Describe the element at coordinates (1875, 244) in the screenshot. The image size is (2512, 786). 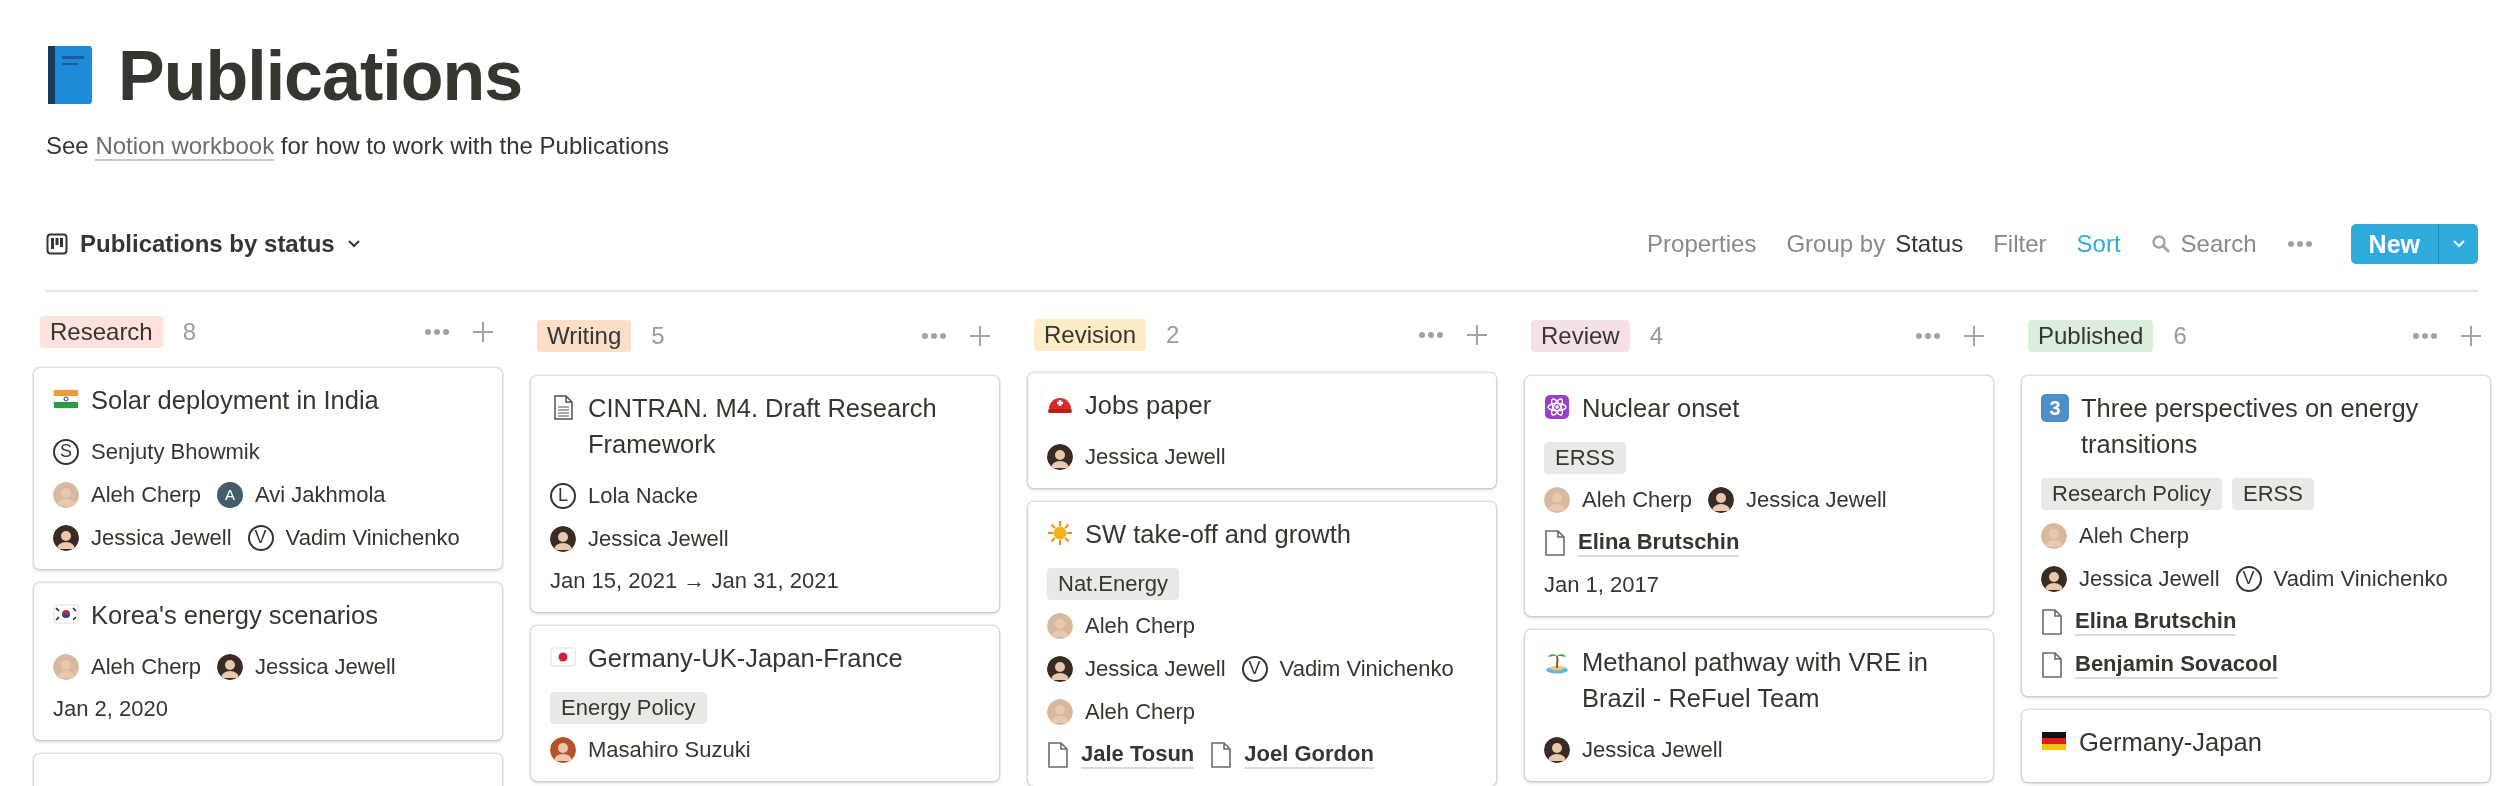
I see `group-by-button: Group by Status` at that location.